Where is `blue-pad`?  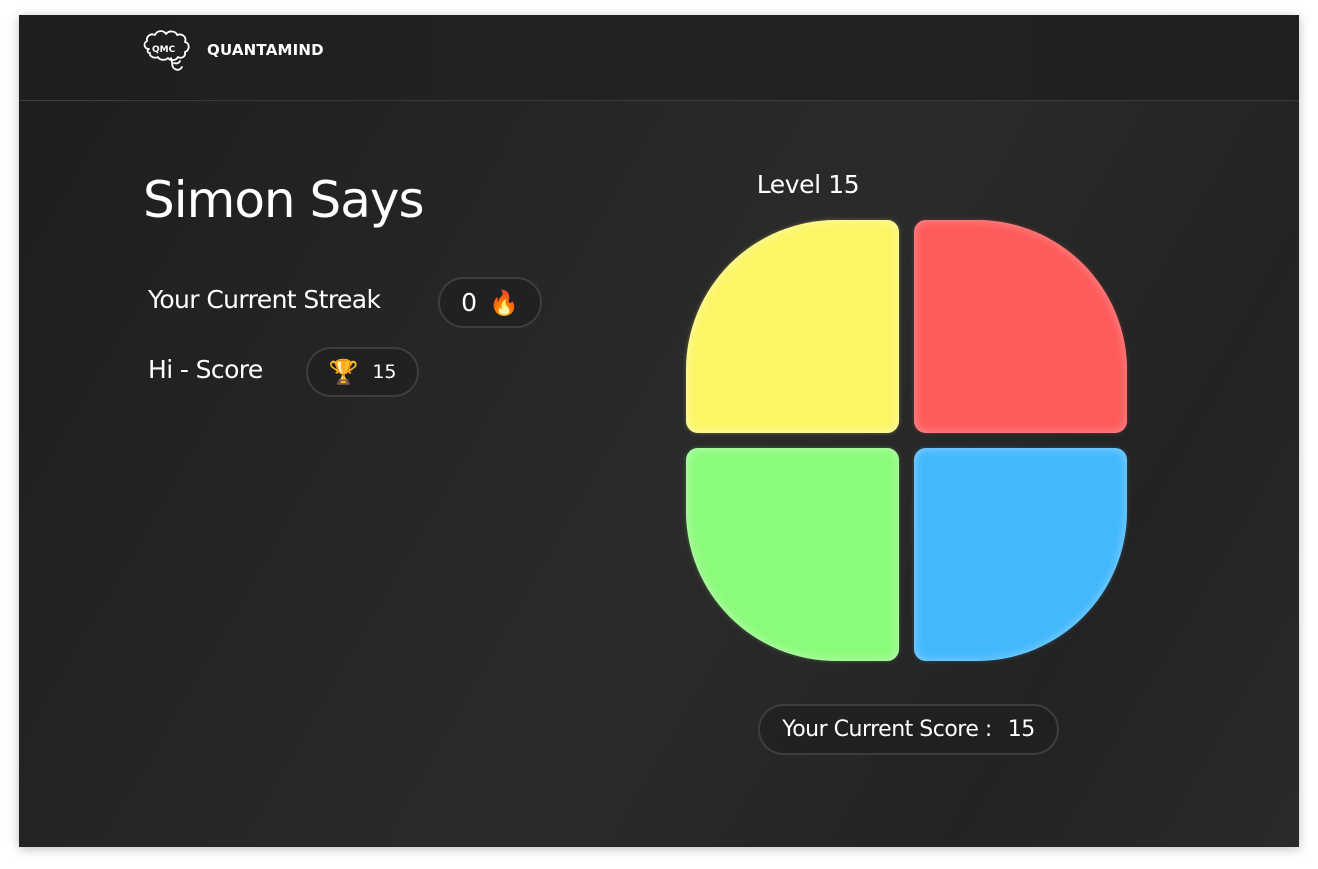 blue-pad is located at coordinates (1020, 554).